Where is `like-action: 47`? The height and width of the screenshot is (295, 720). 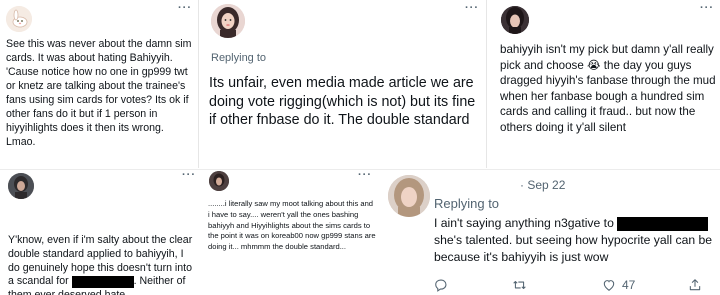
like-action: 47 is located at coordinates (618, 285).